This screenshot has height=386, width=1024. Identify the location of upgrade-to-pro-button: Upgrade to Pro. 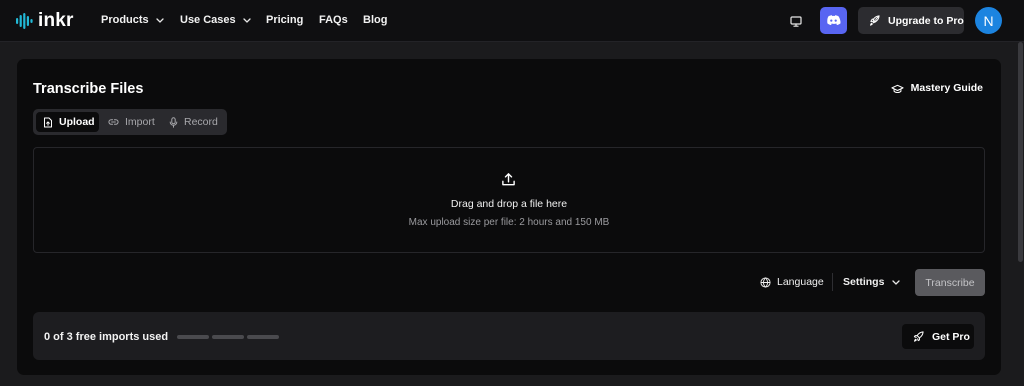
(911, 20).